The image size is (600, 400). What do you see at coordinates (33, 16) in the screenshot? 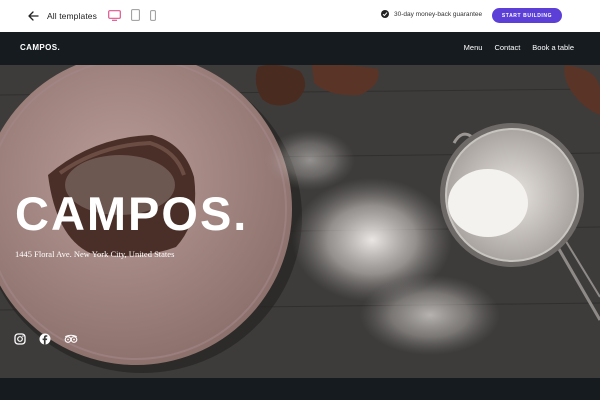
I see `arrow-left-icon` at bounding box center [33, 16].